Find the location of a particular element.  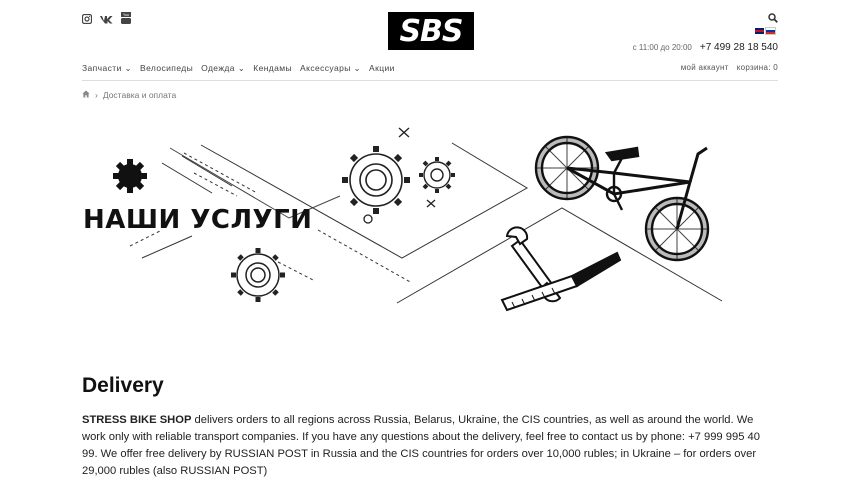

social-links: You is located at coordinates (106, 20).